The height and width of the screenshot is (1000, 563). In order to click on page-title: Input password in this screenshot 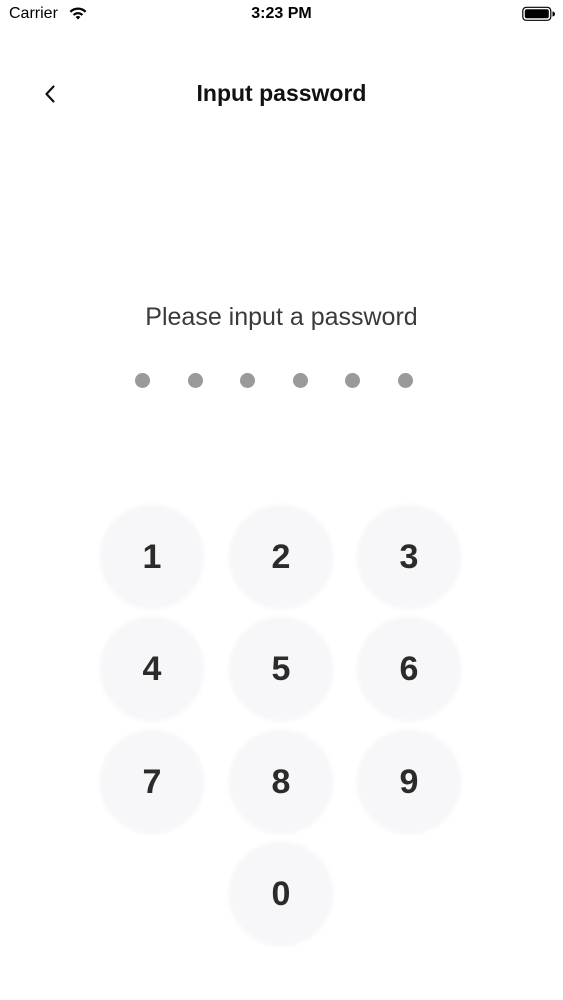, I will do `click(281, 93)`.